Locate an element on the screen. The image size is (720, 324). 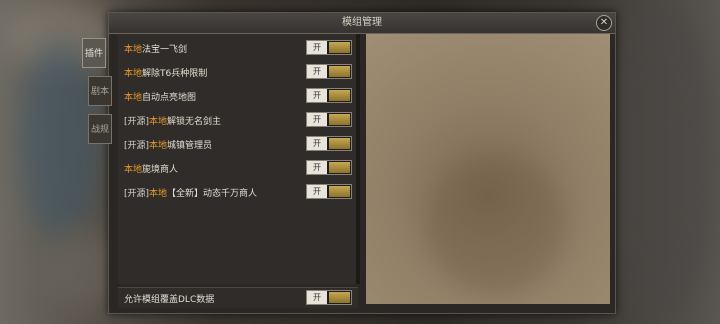
mod-name: 【全新】动态千万商人 is located at coordinates (212, 194).